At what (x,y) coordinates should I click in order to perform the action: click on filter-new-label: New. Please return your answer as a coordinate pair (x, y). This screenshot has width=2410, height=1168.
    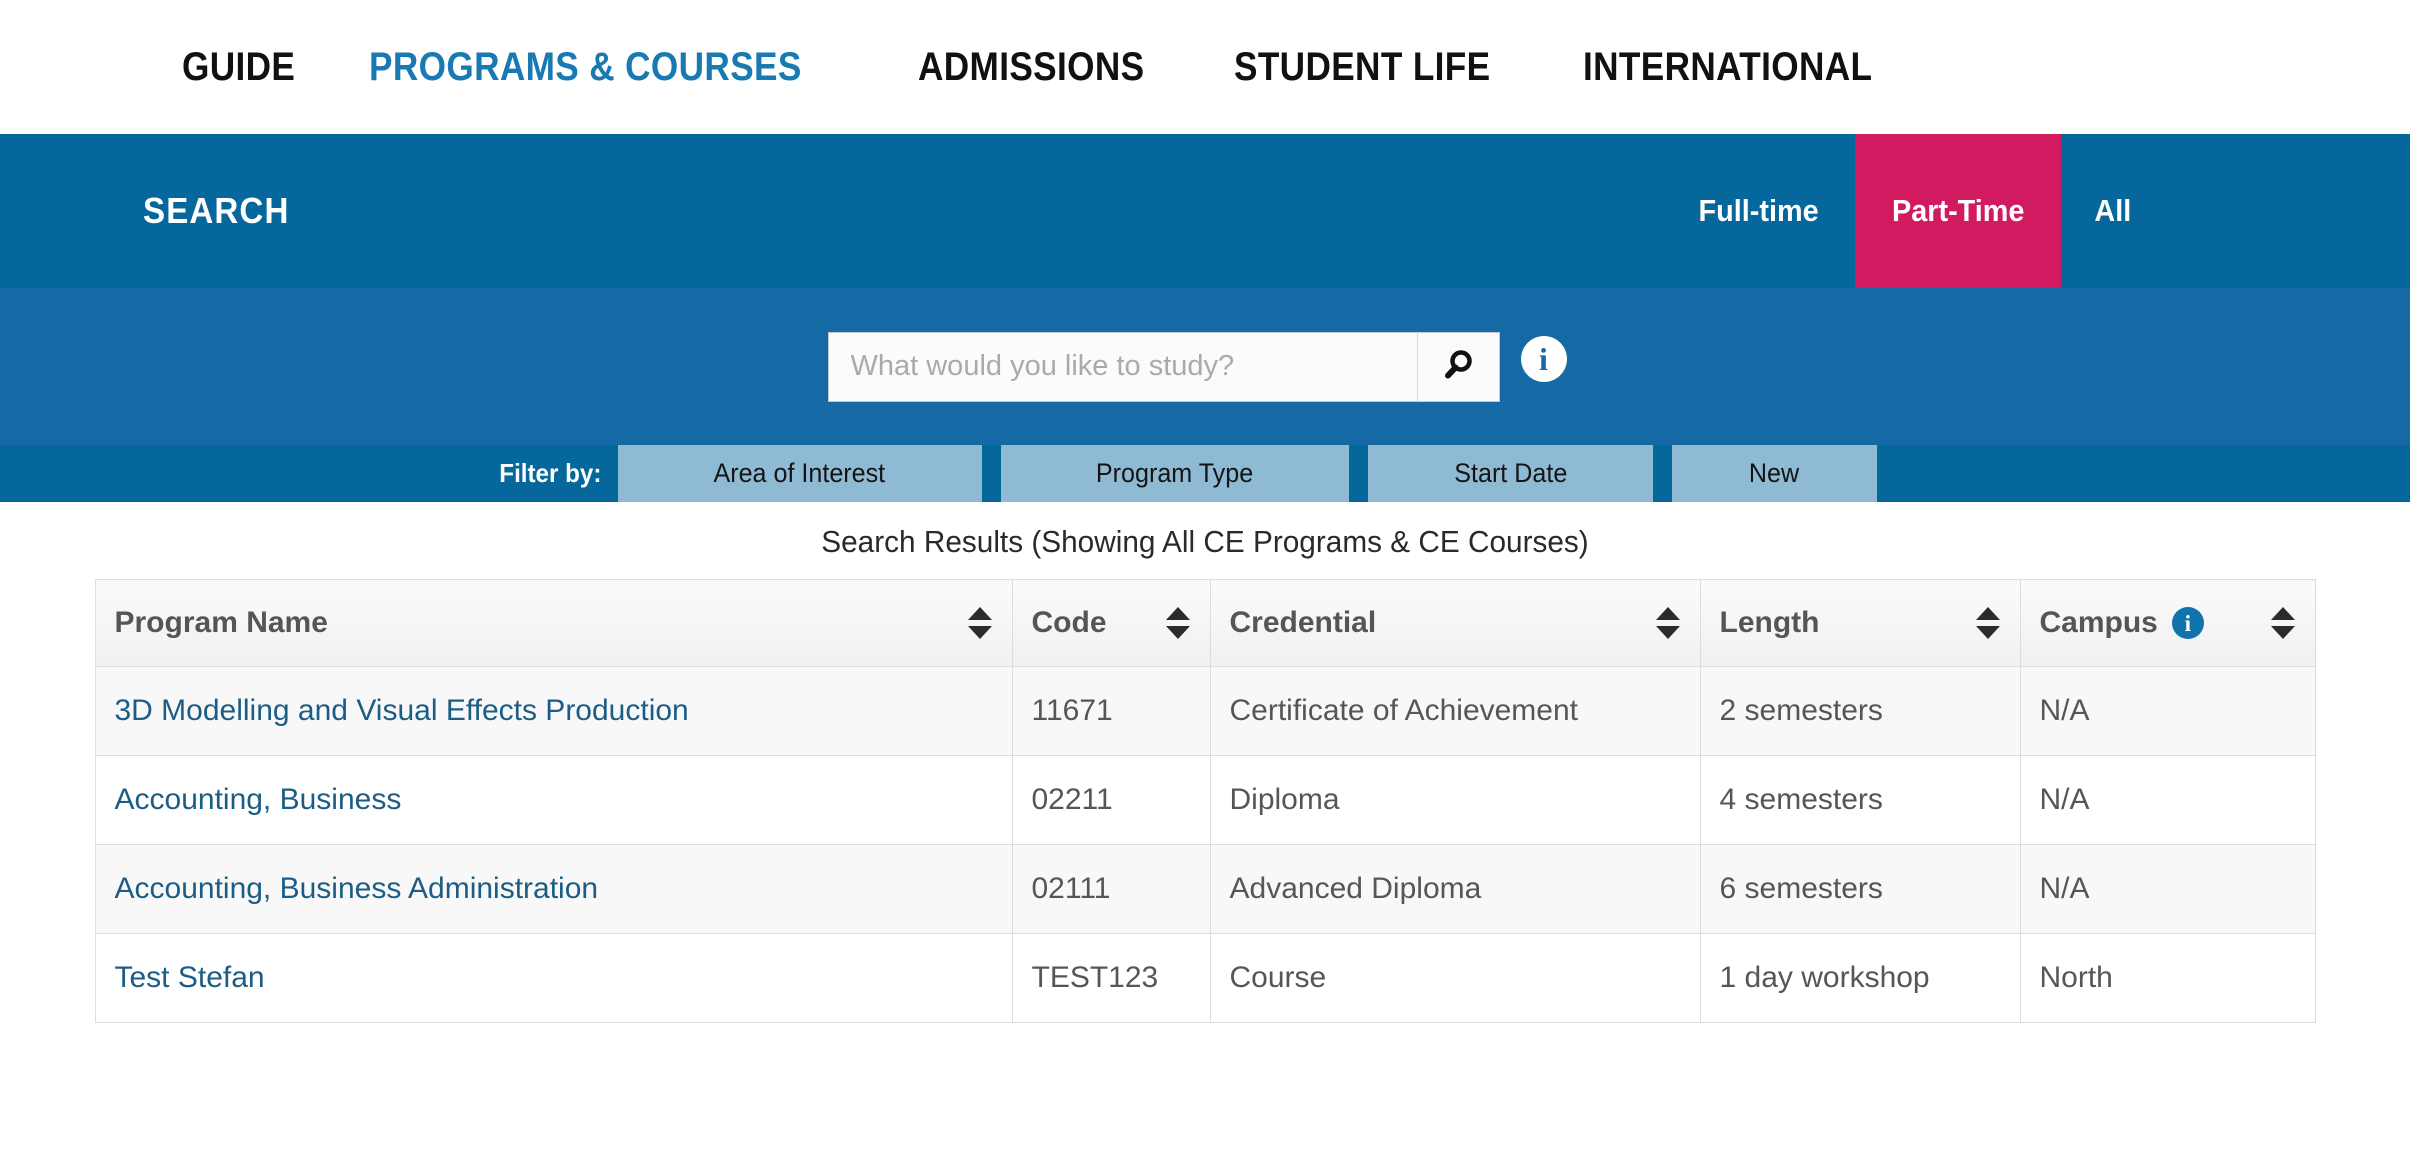
    Looking at the image, I should click on (1774, 473).